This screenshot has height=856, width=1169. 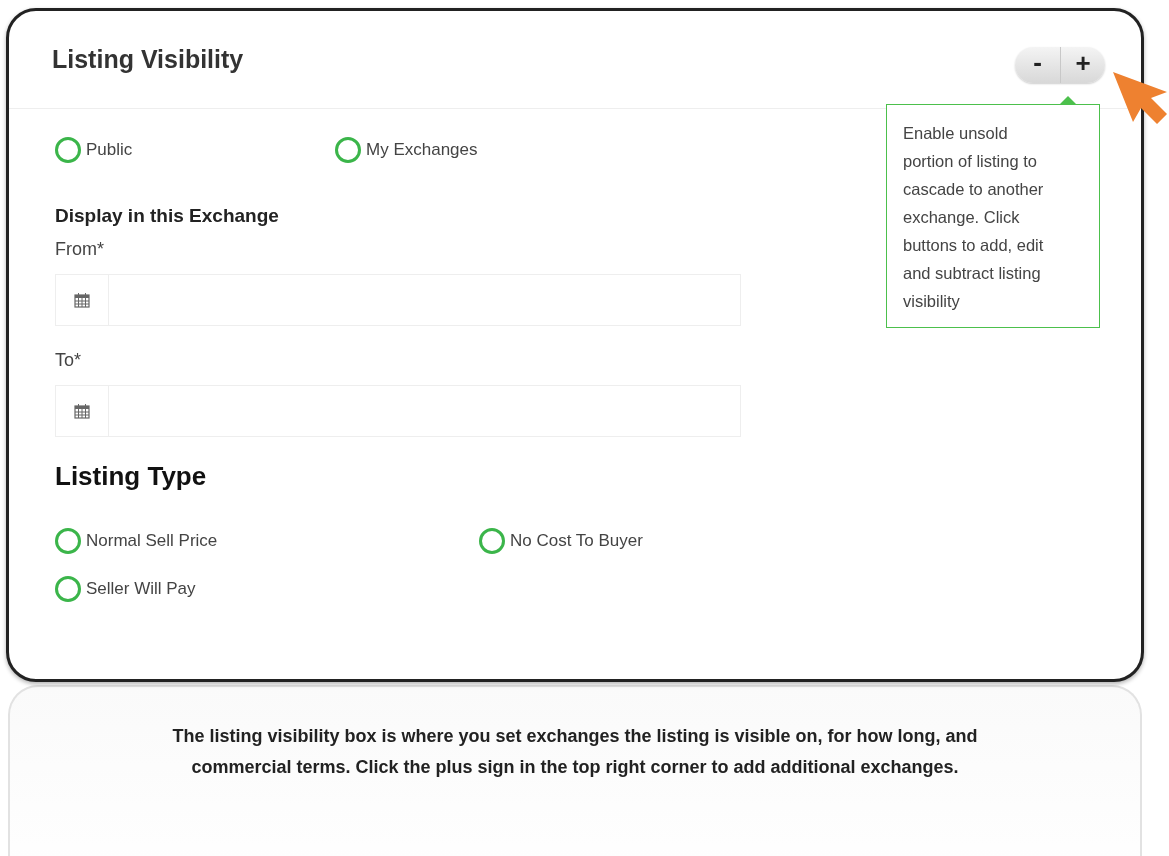 What do you see at coordinates (131, 476) in the screenshot?
I see `section-heading: Listing Type` at bounding box center [131, 476].